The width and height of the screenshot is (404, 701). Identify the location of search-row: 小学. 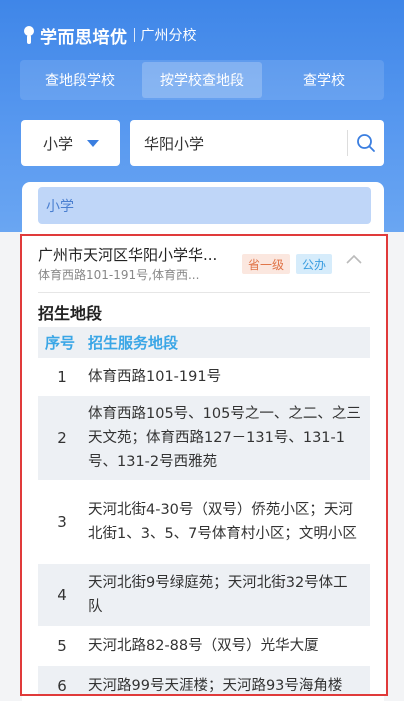
(202, 143).